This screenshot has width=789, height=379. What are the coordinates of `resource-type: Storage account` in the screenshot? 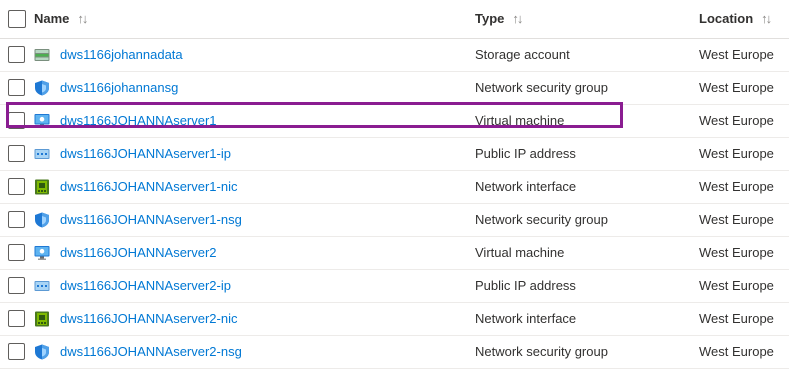 It's located at (522, 54).